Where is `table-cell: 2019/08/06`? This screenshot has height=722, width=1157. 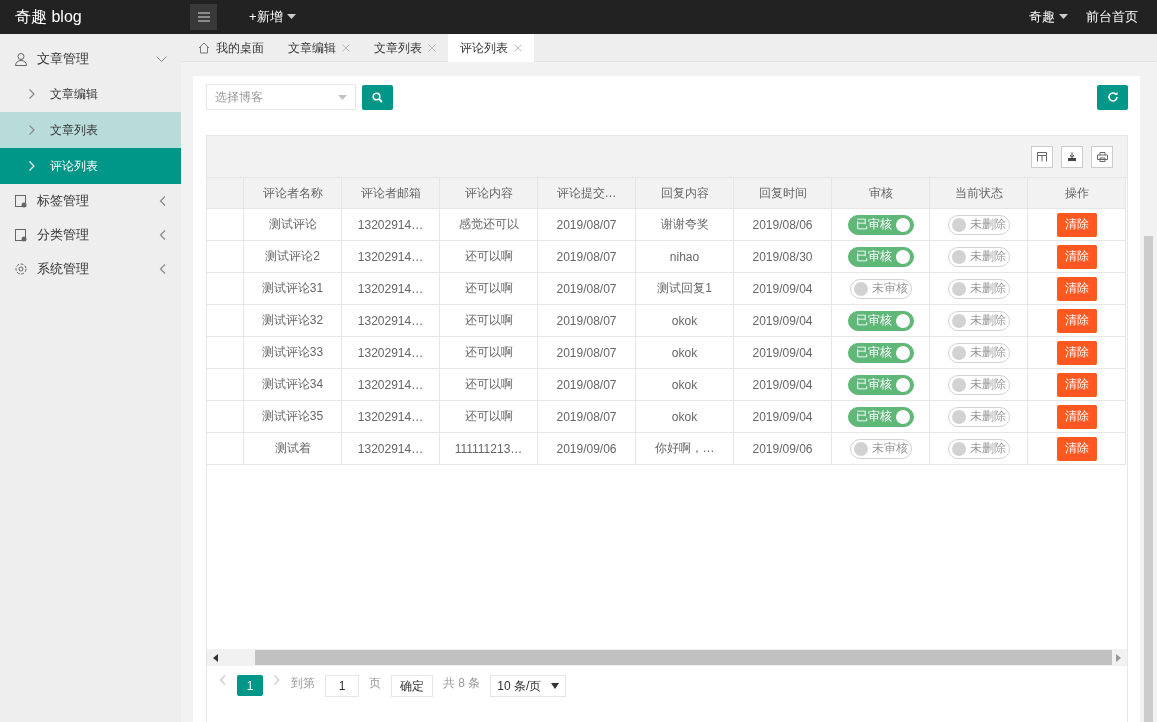 table-cell: 2019/08/06 is located at coordinates (783, 225).